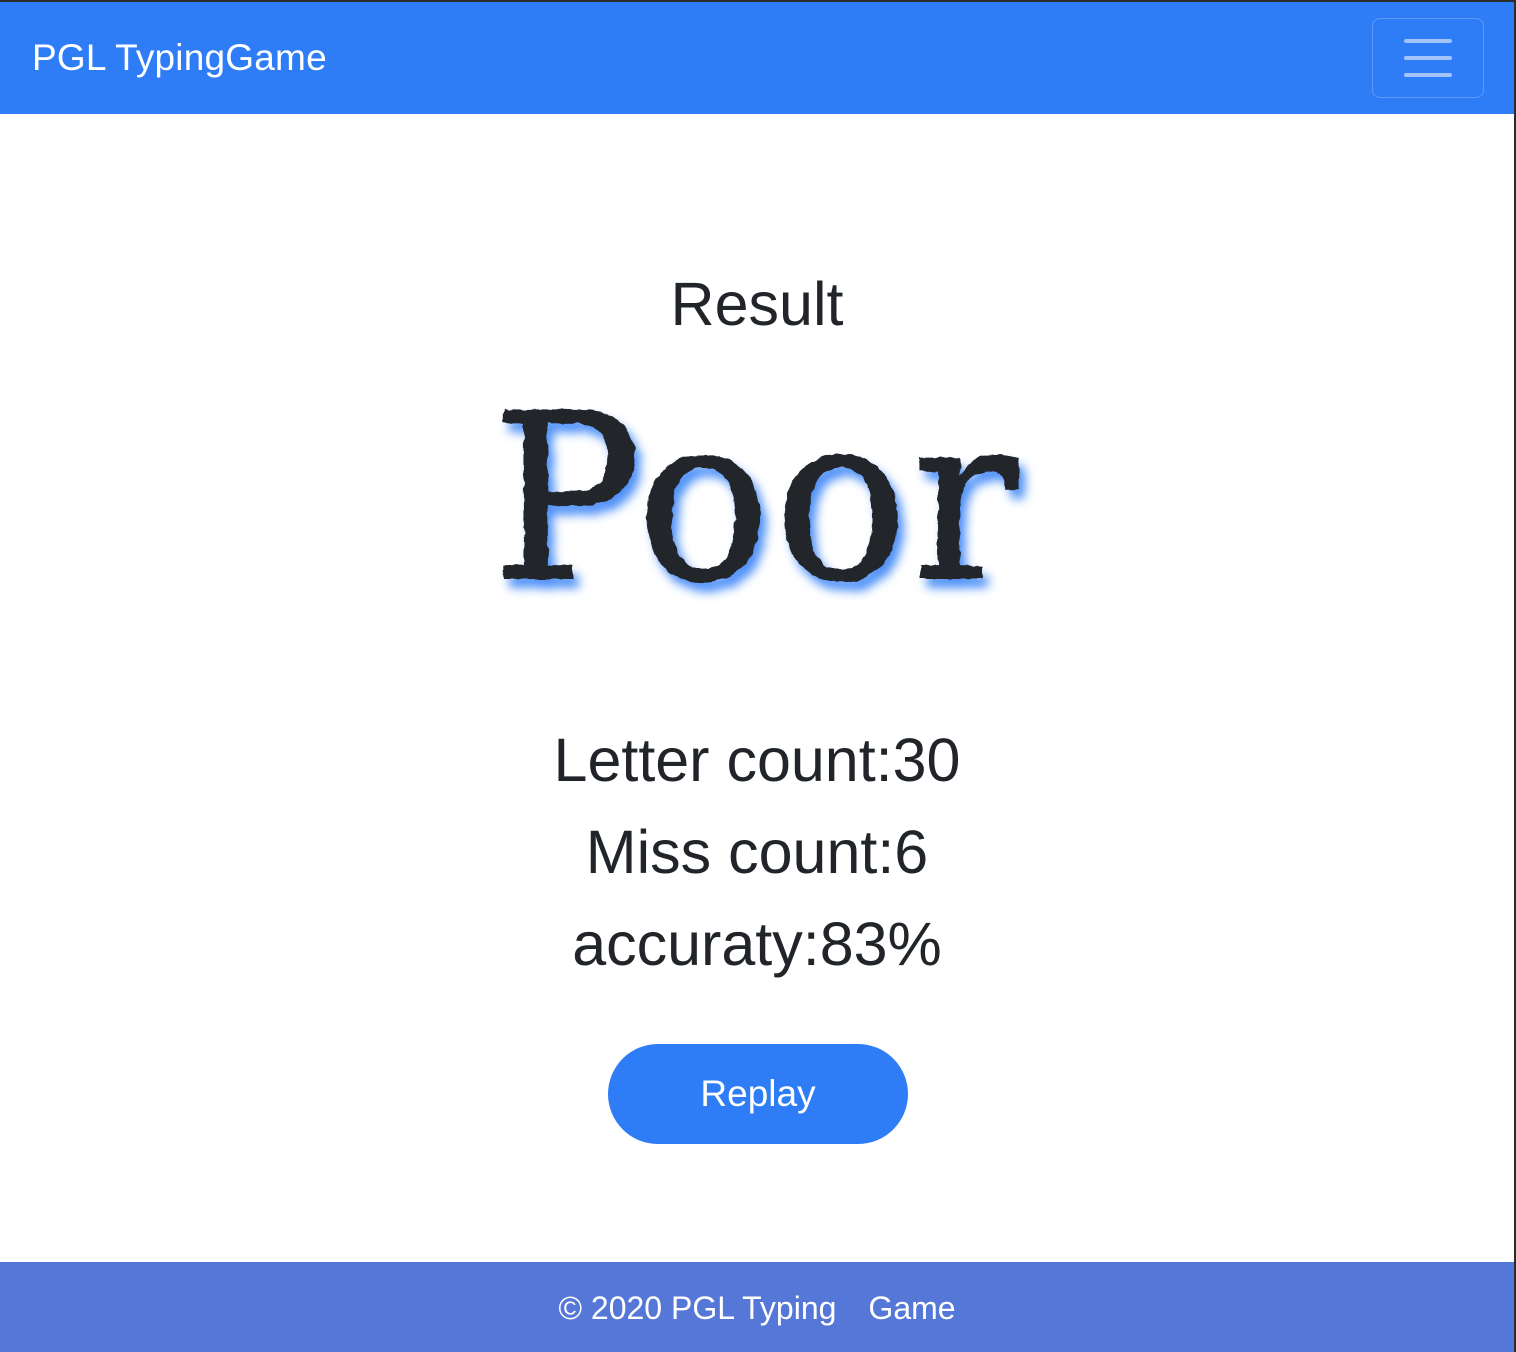 The height and width of the screenshot is (1352, 1516). Describe the element at coordinates (757, 58) in the screenshot. I see `navbar: PGL TypingGame` at that location.